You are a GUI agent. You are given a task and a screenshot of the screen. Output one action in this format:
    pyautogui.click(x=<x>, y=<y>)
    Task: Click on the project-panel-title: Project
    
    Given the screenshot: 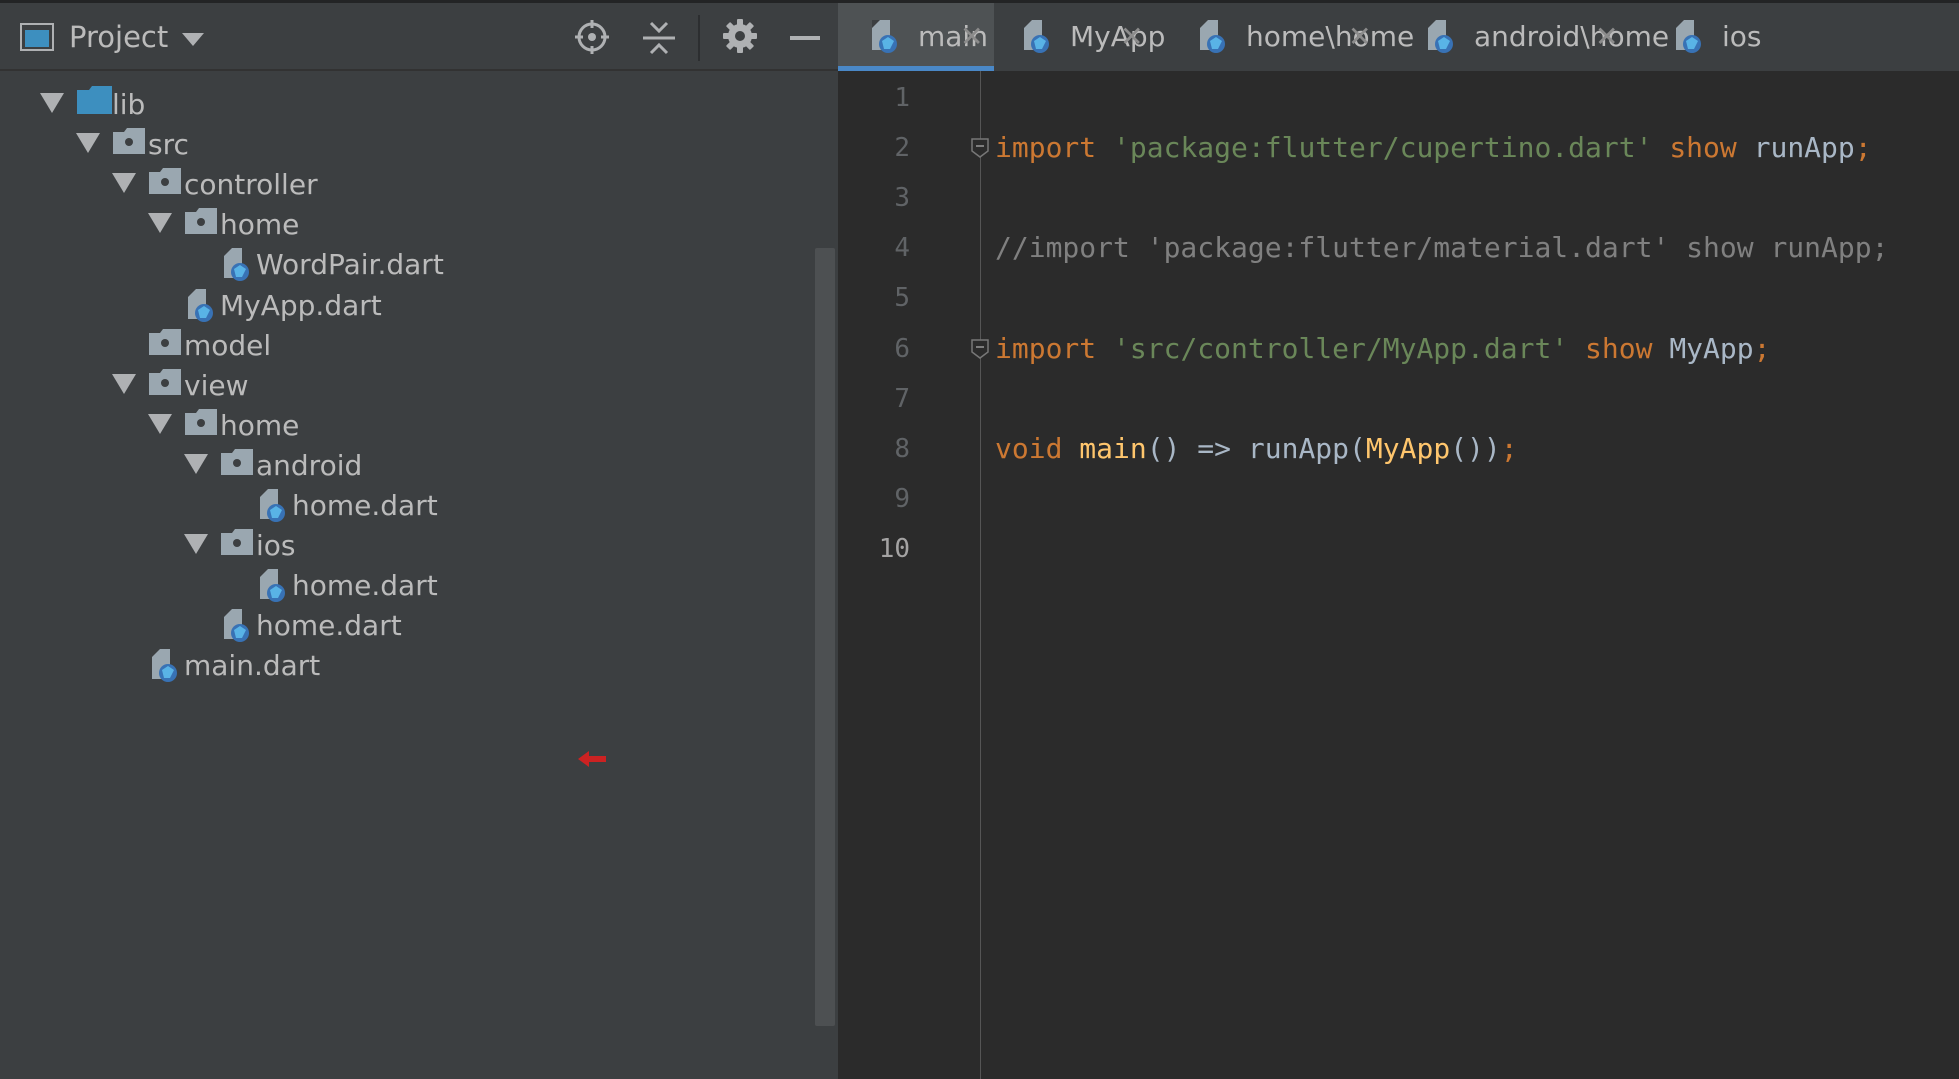 What is the action you would take?
    pyautogui.click(x=118, y=37)
    